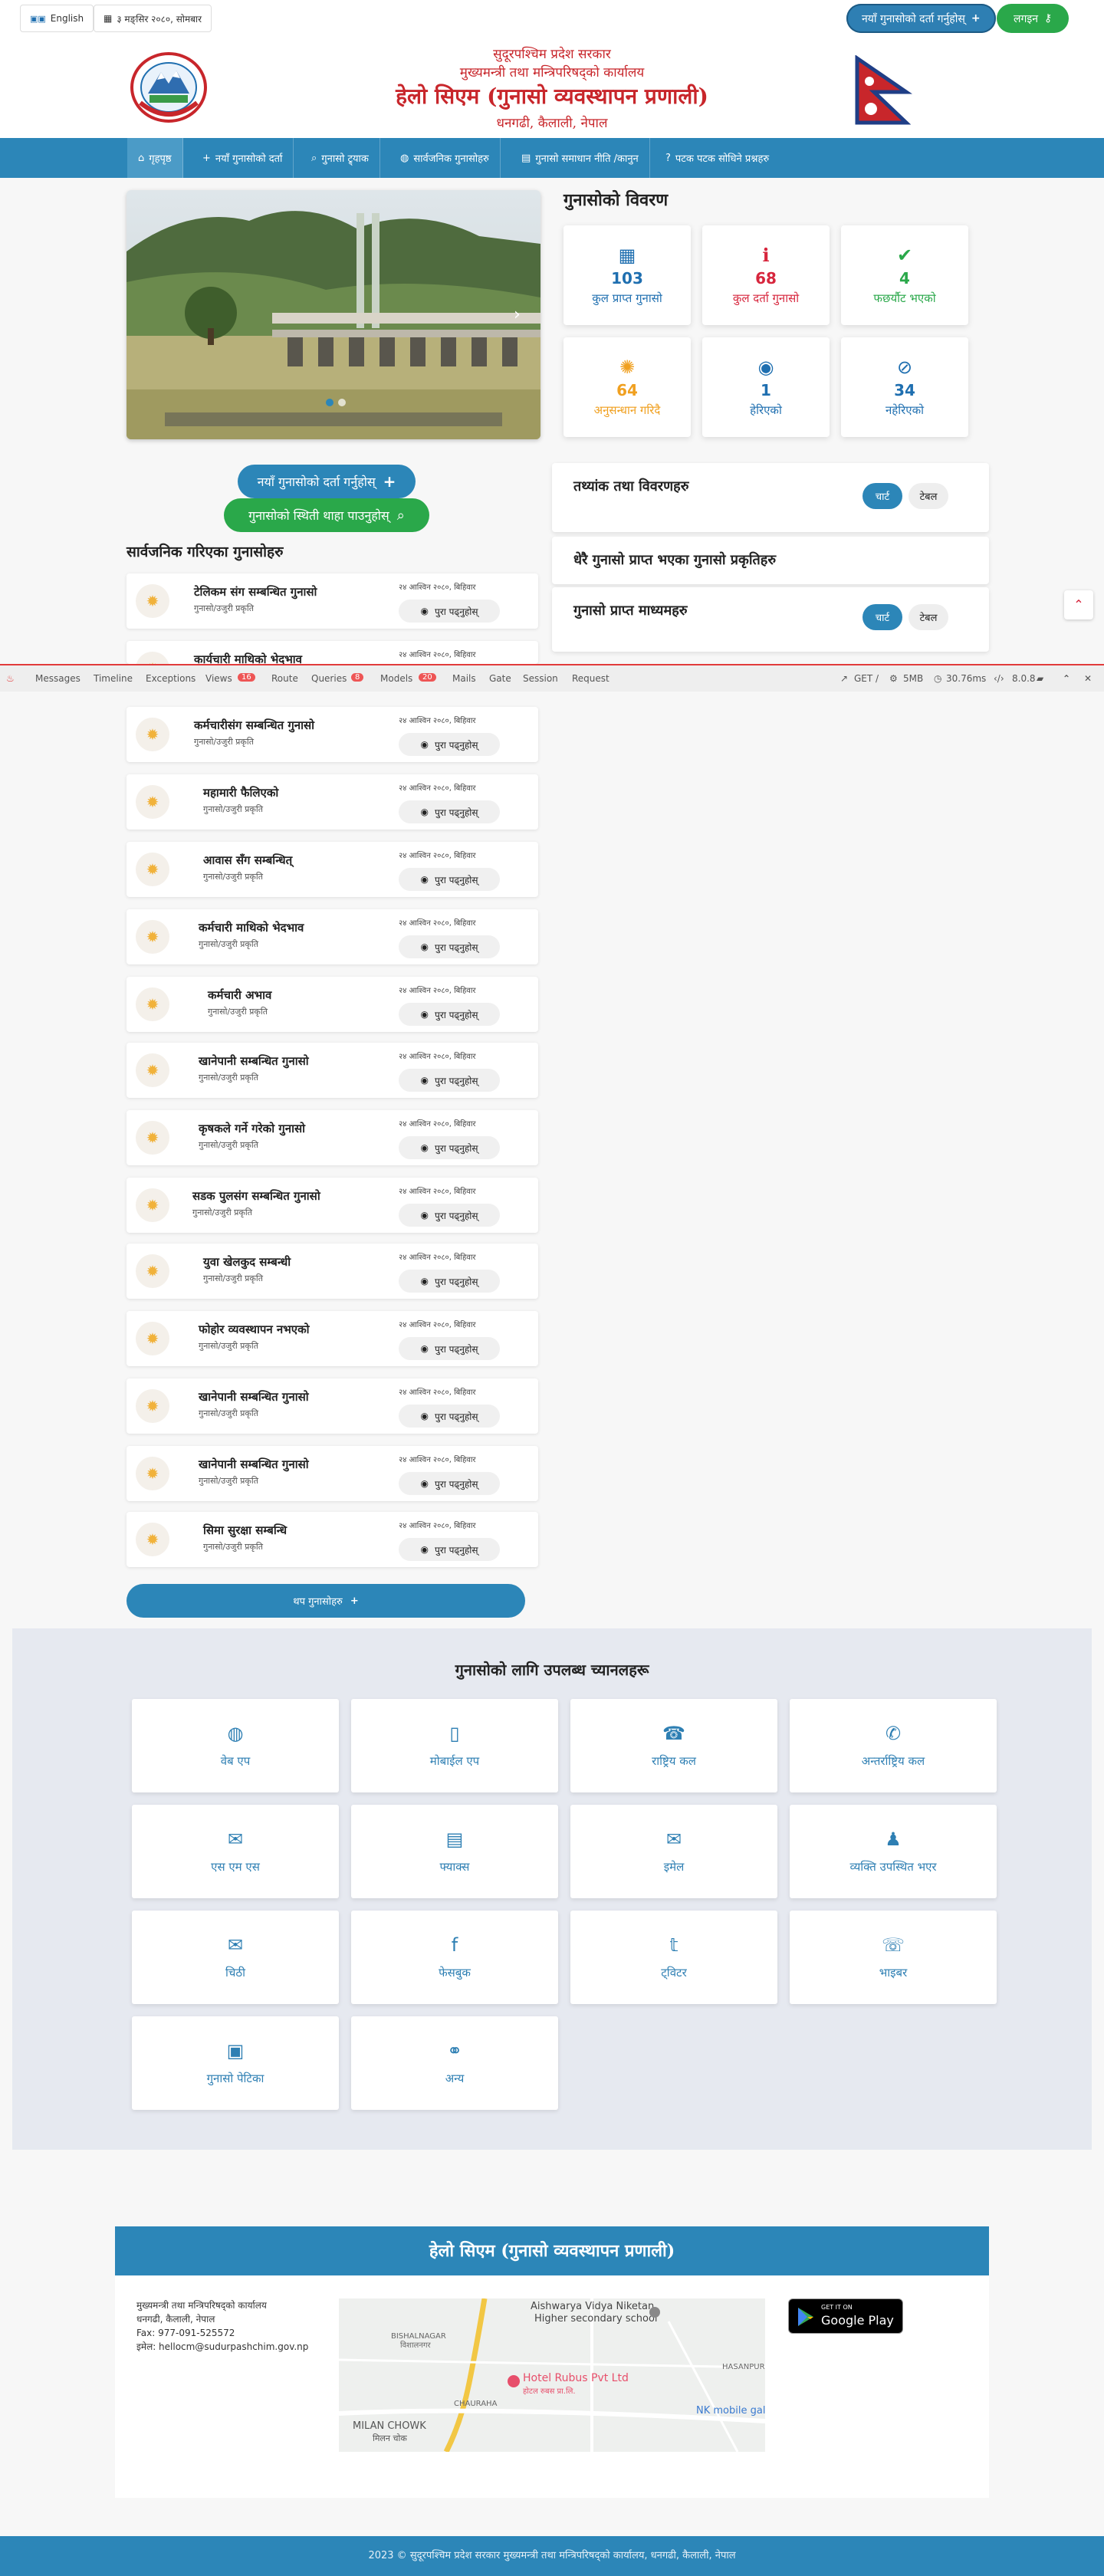  I want to click on close-icon: ✕, so click(1088, 678).